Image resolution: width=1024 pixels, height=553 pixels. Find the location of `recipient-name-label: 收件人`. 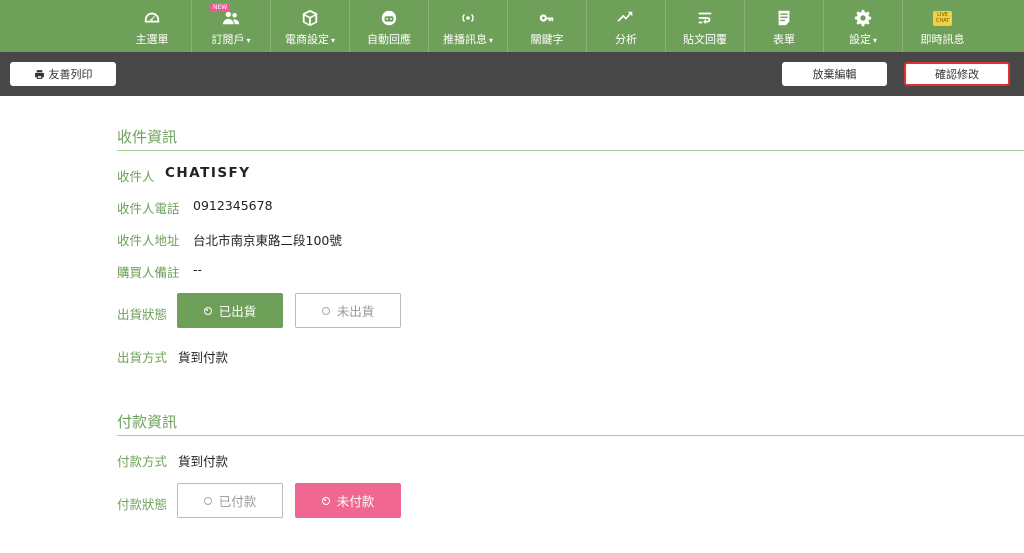

recipient-name-label: 收件人 is located at coordinates (136, 176).